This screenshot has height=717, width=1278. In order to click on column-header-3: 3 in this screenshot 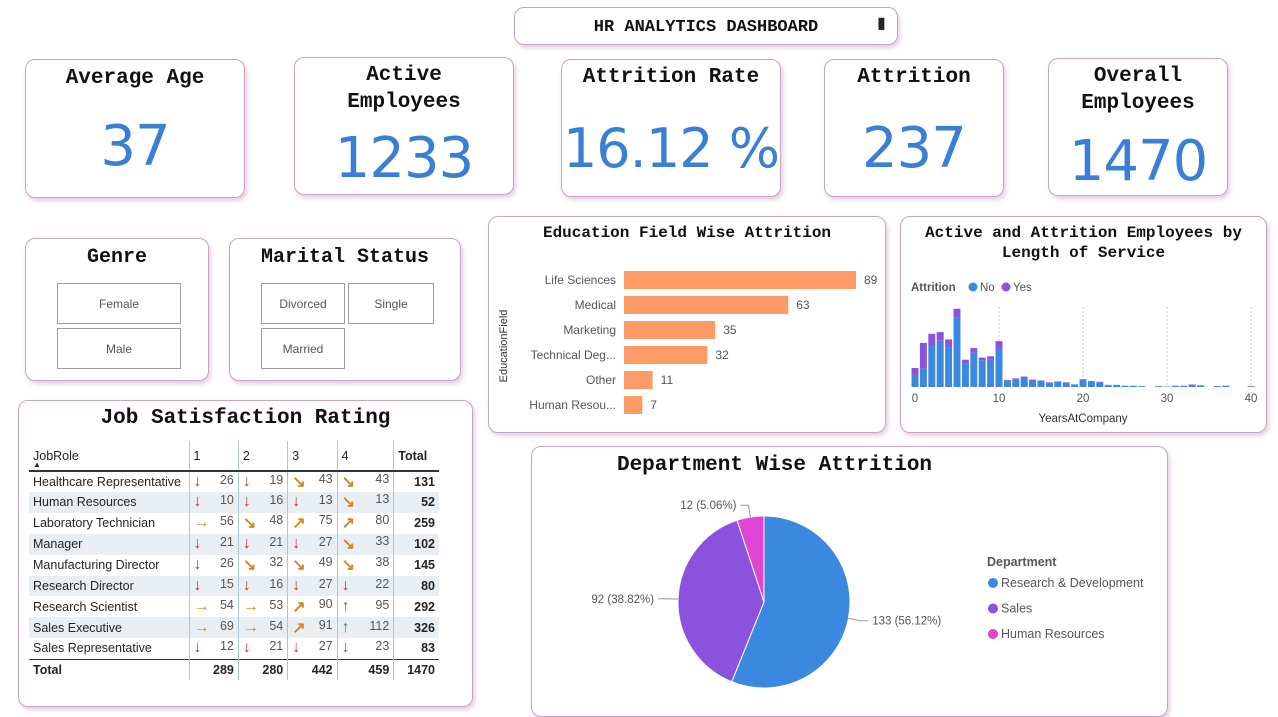, I will do `click(312, 456)`.